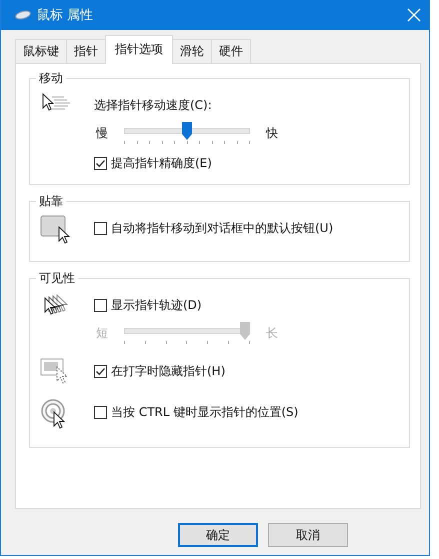 Image resolution: width=439 pixels, height=559 pixels. Describe the element at coordinates (51, 78) in the screenshot. I see `group-title: 移动` at that location.